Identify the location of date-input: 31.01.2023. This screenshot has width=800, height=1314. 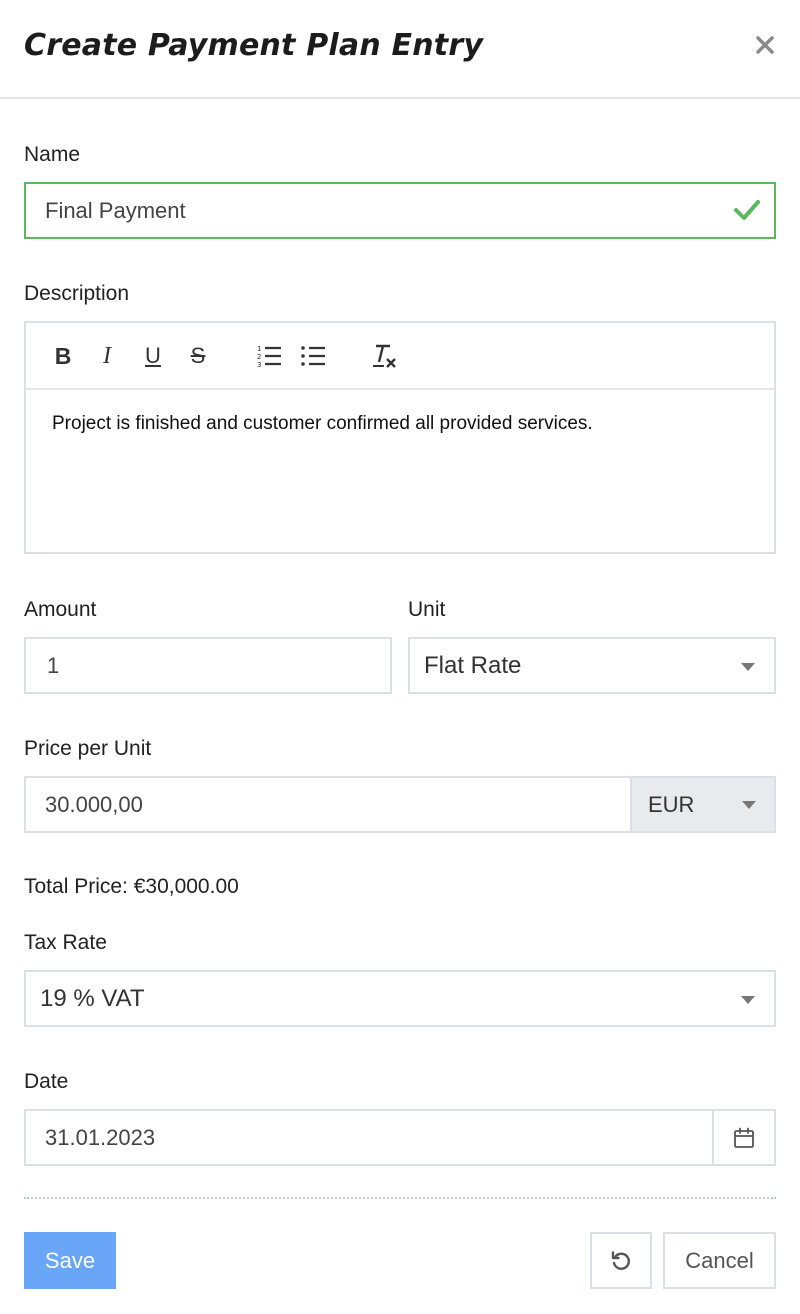
(400, 1137).